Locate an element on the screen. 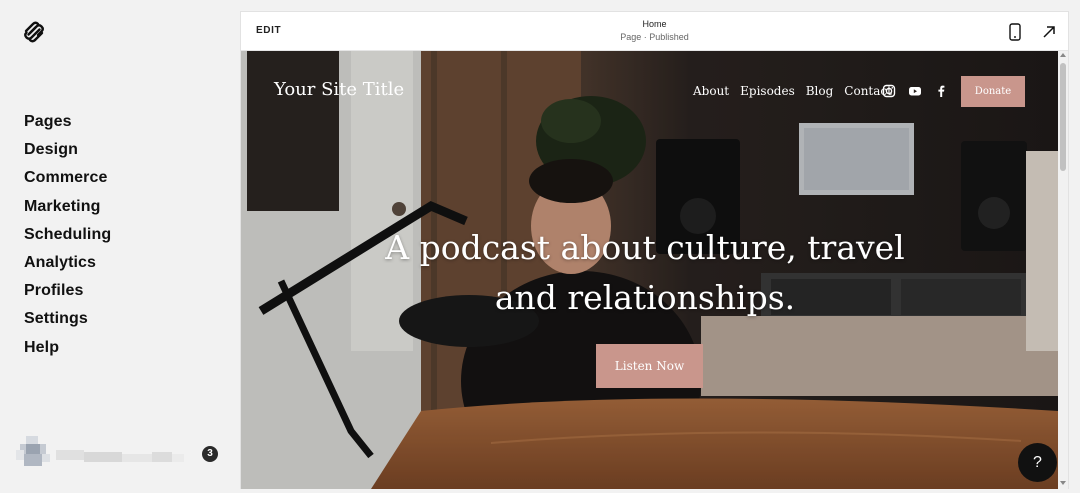  youtube-icon is located at coordinates (915, 91).